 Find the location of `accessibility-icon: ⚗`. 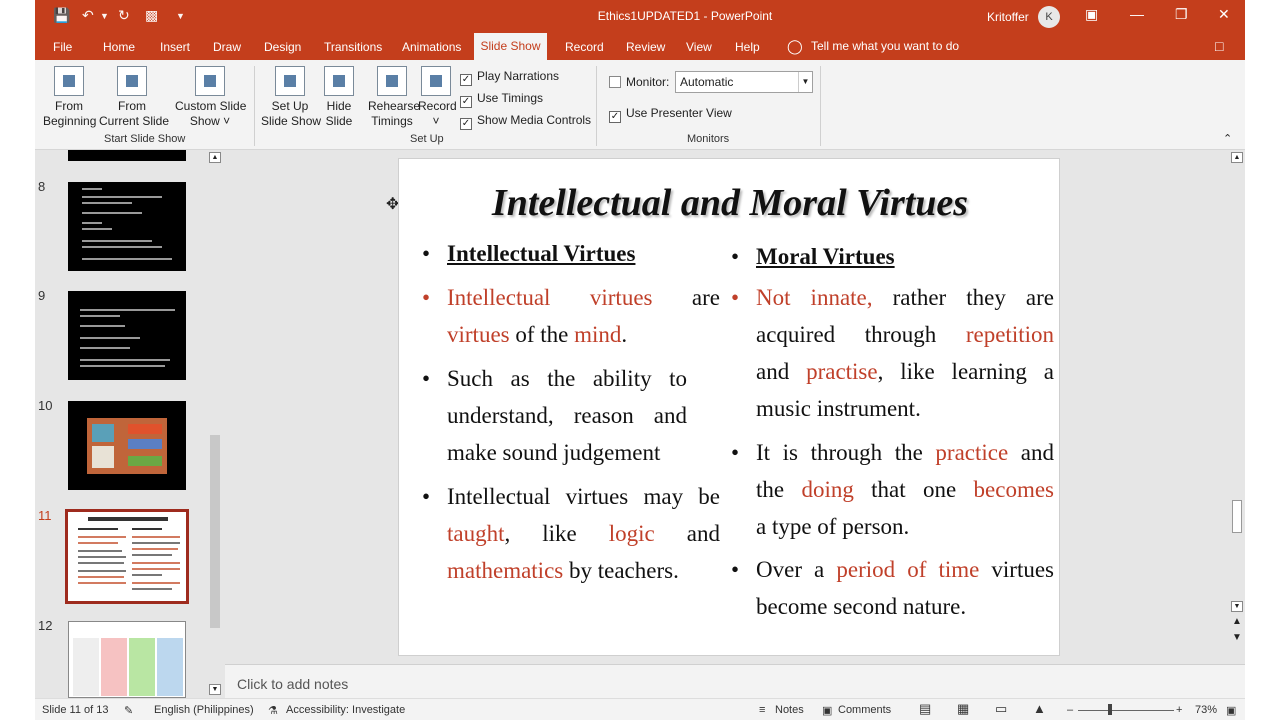

accessibility-icon: ⚗ is located at coordinates (273, 711).